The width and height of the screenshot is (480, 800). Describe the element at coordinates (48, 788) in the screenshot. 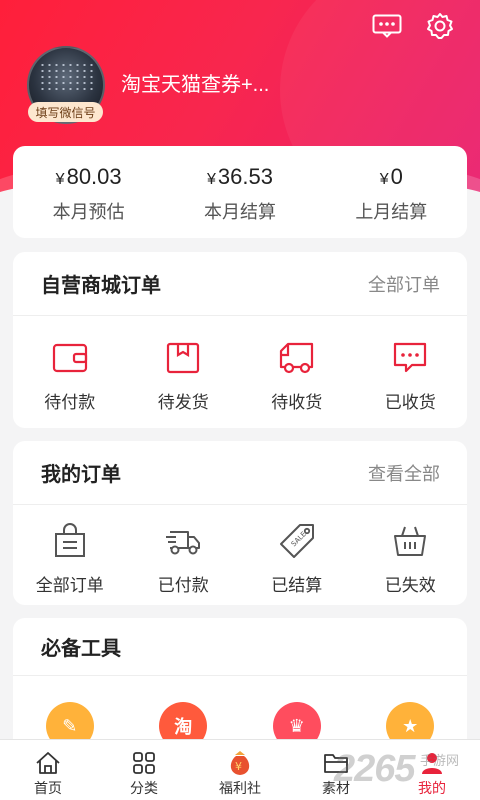

I see `tab-label: 首页` at that location.